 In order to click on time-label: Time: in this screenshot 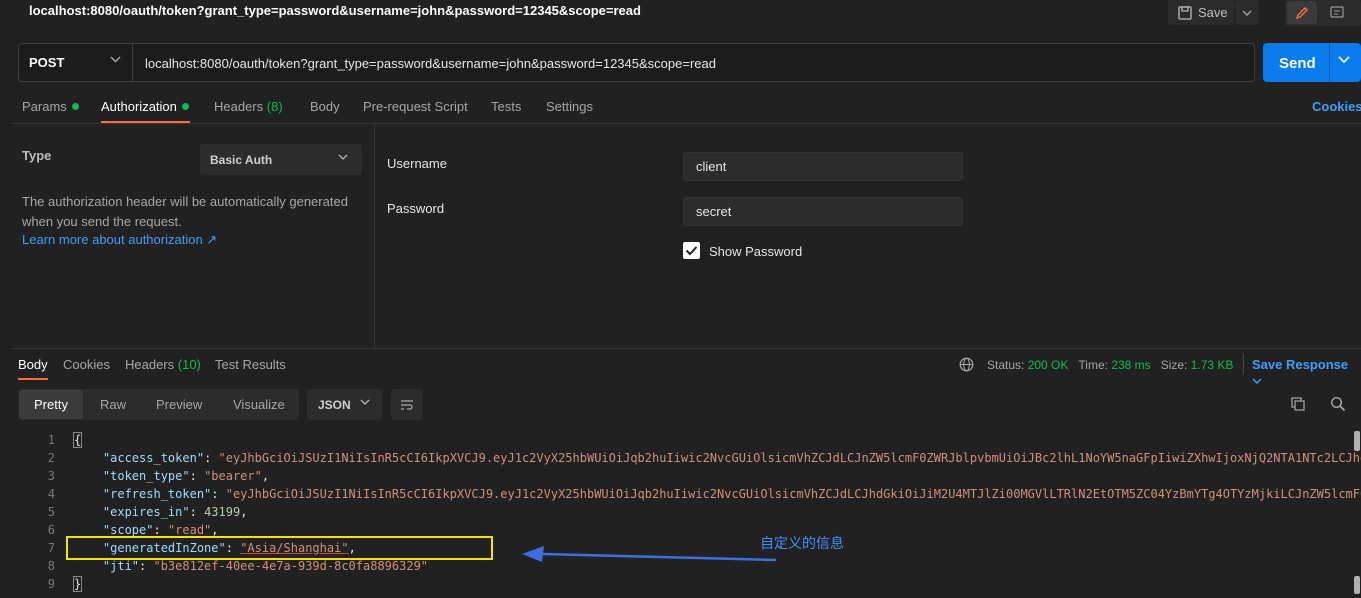, I will do `click(1093, 365)`.